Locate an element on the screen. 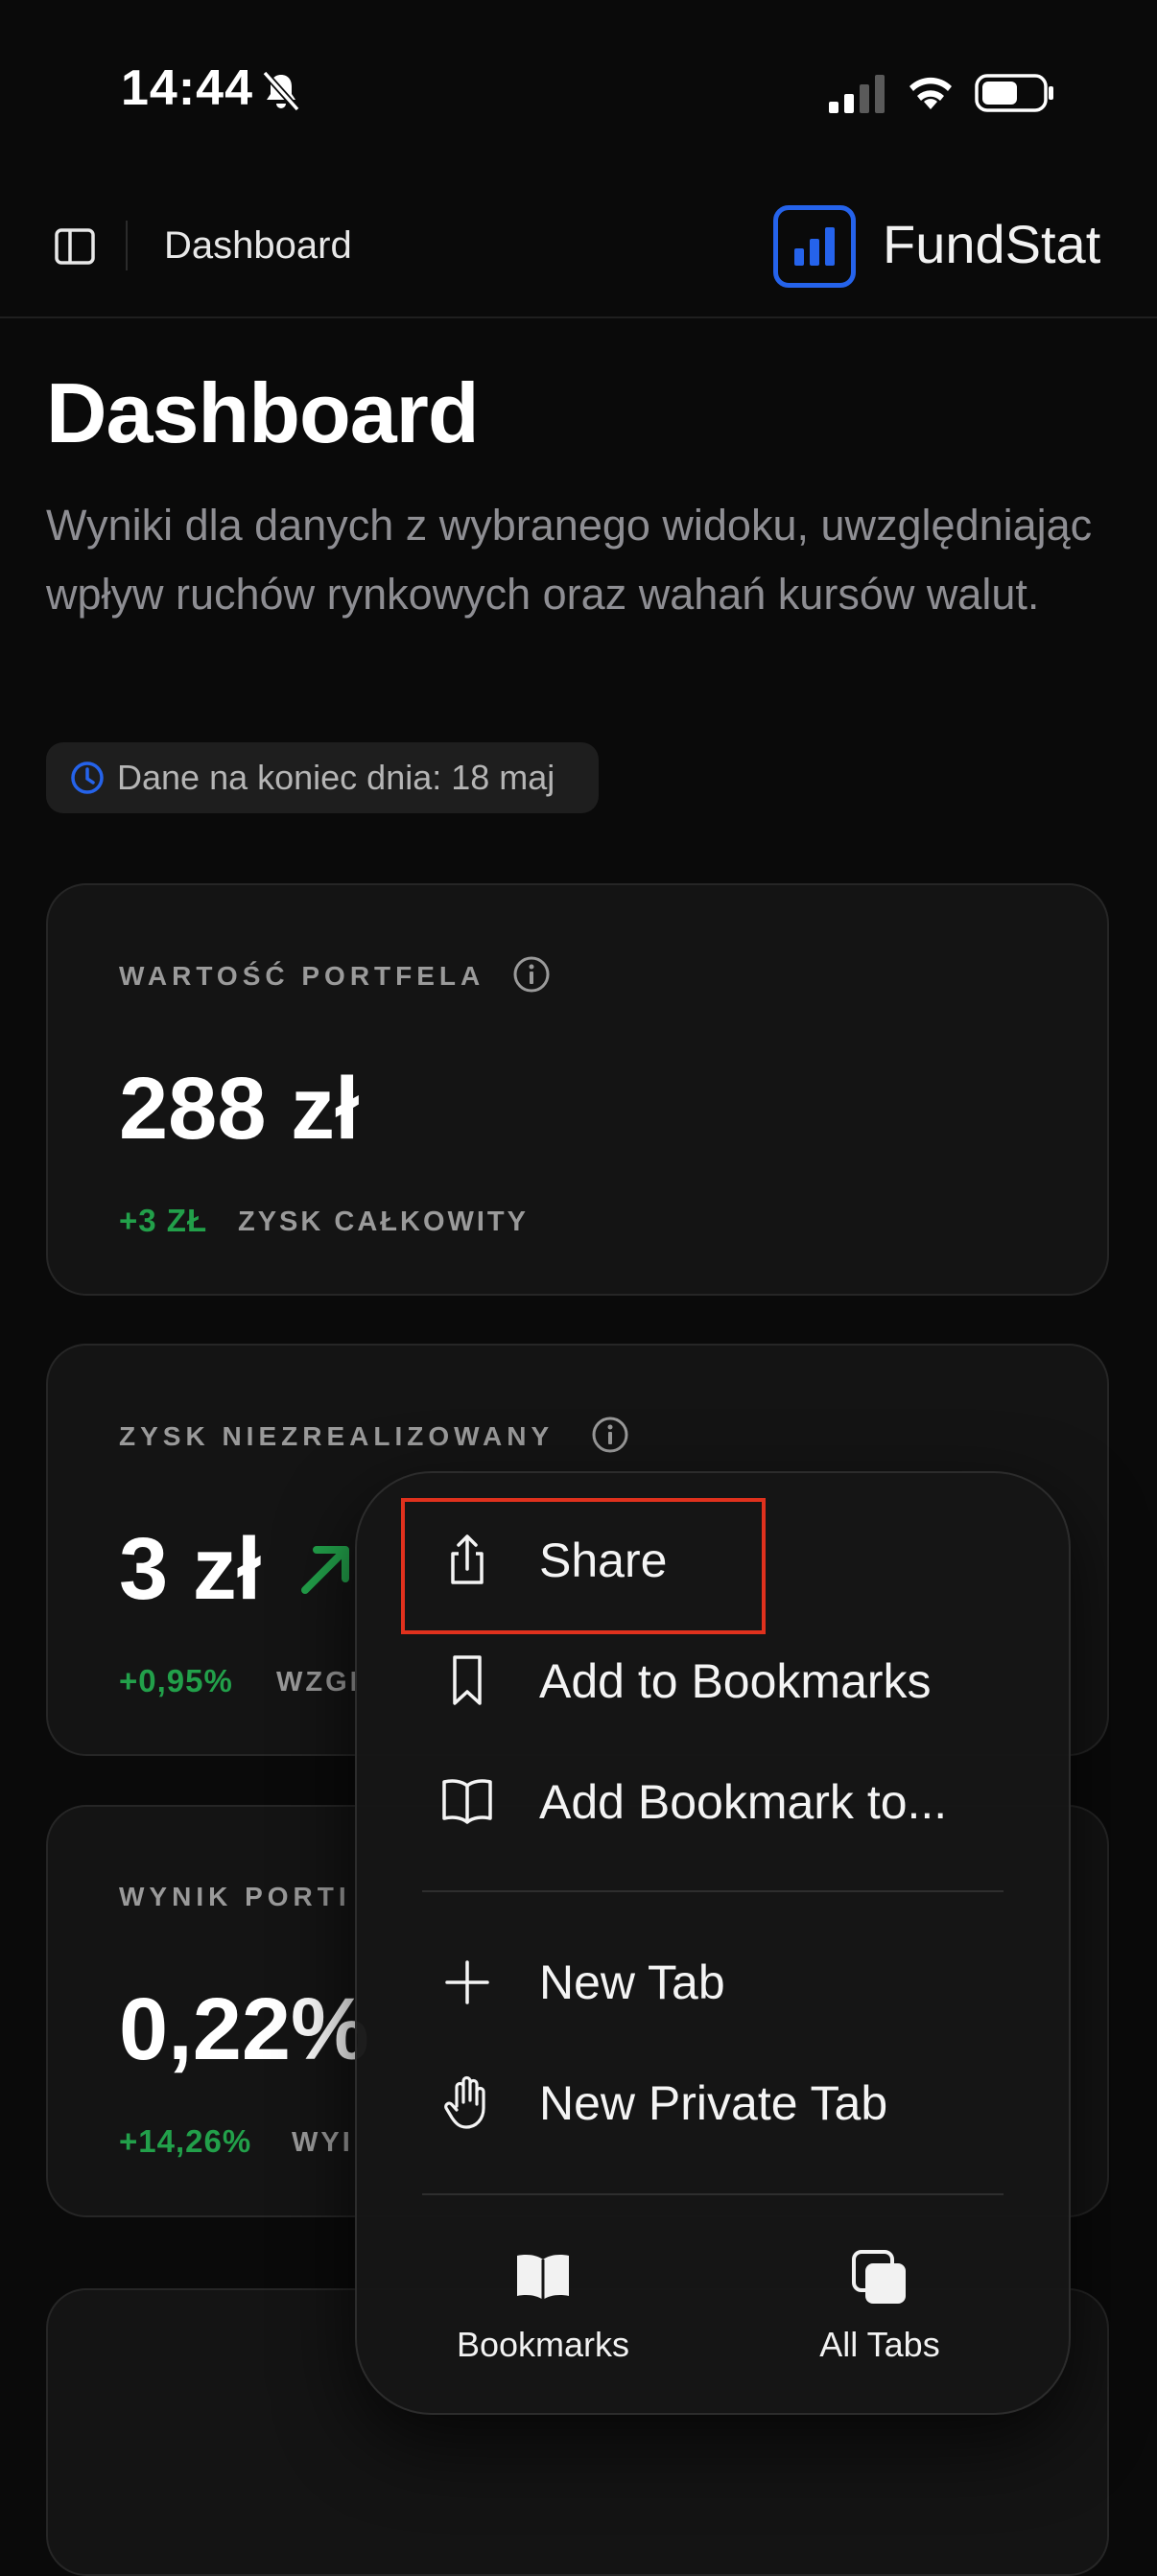 This screenshot has height=2576, width=1157. menu-item-new-tab: New Tab is located at coordinates (632, 1982).